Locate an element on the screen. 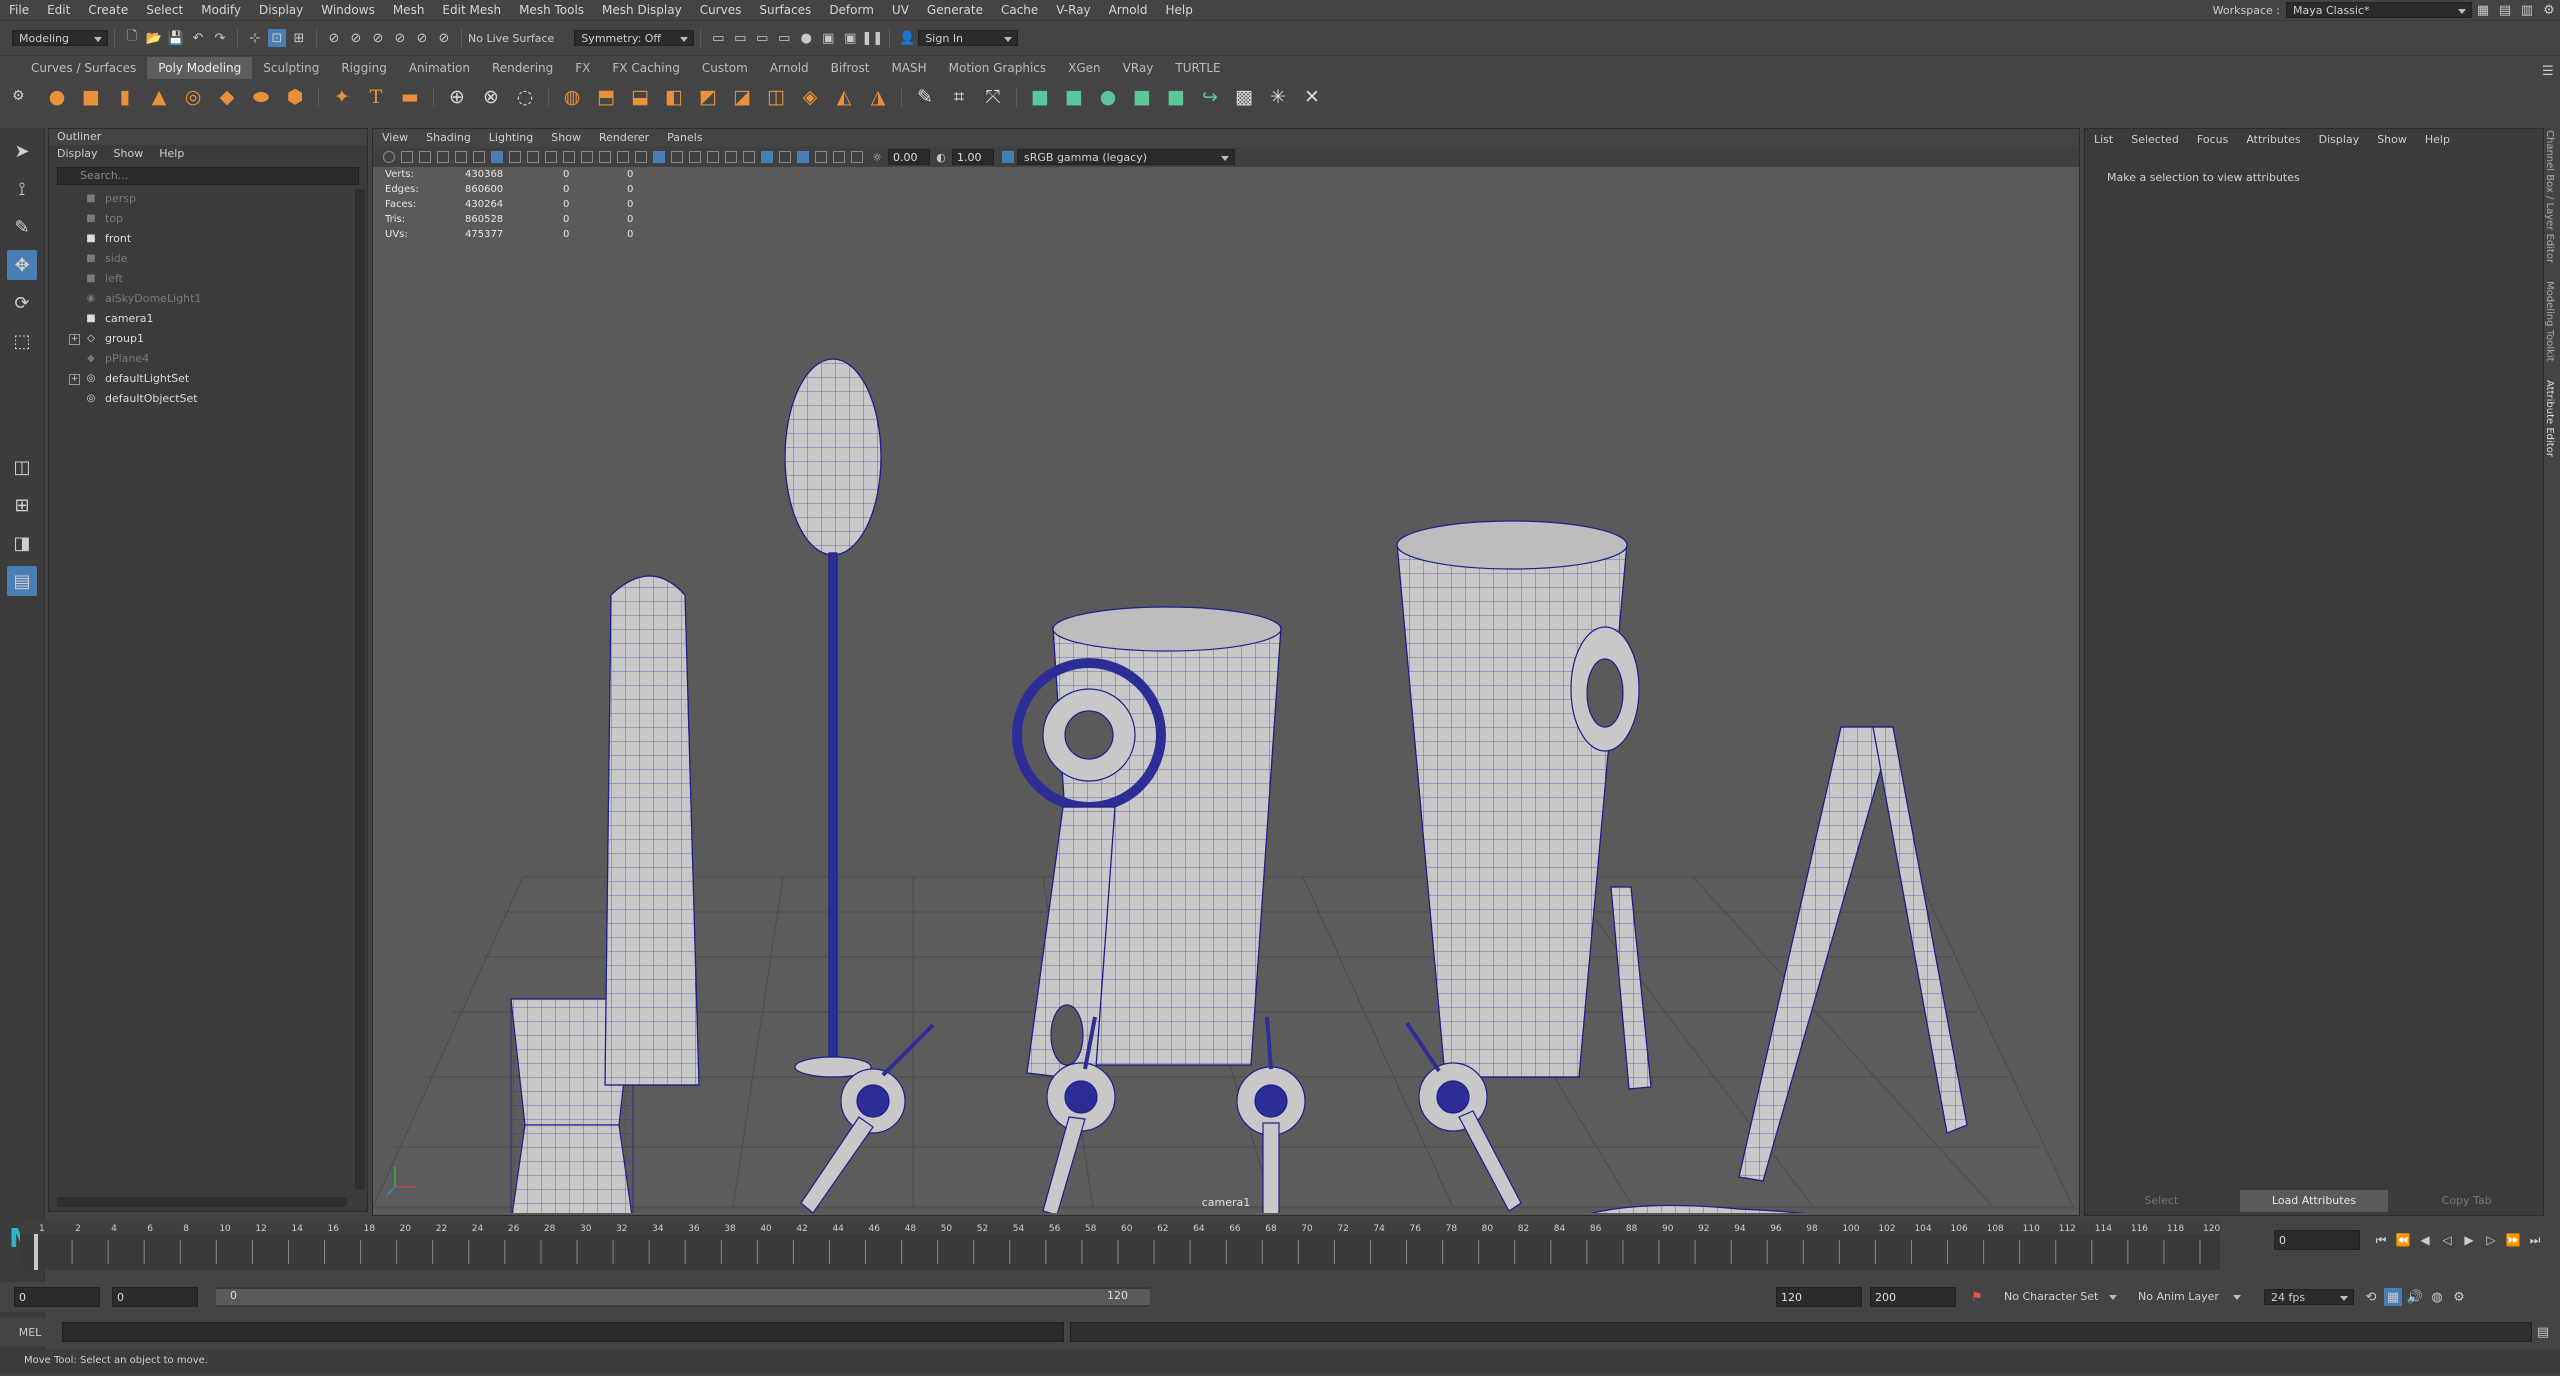 Image resolution: width=2560 pixels, height=1376 pixels. move-tool-icon: ✥ is located at coordinates (22, 265).